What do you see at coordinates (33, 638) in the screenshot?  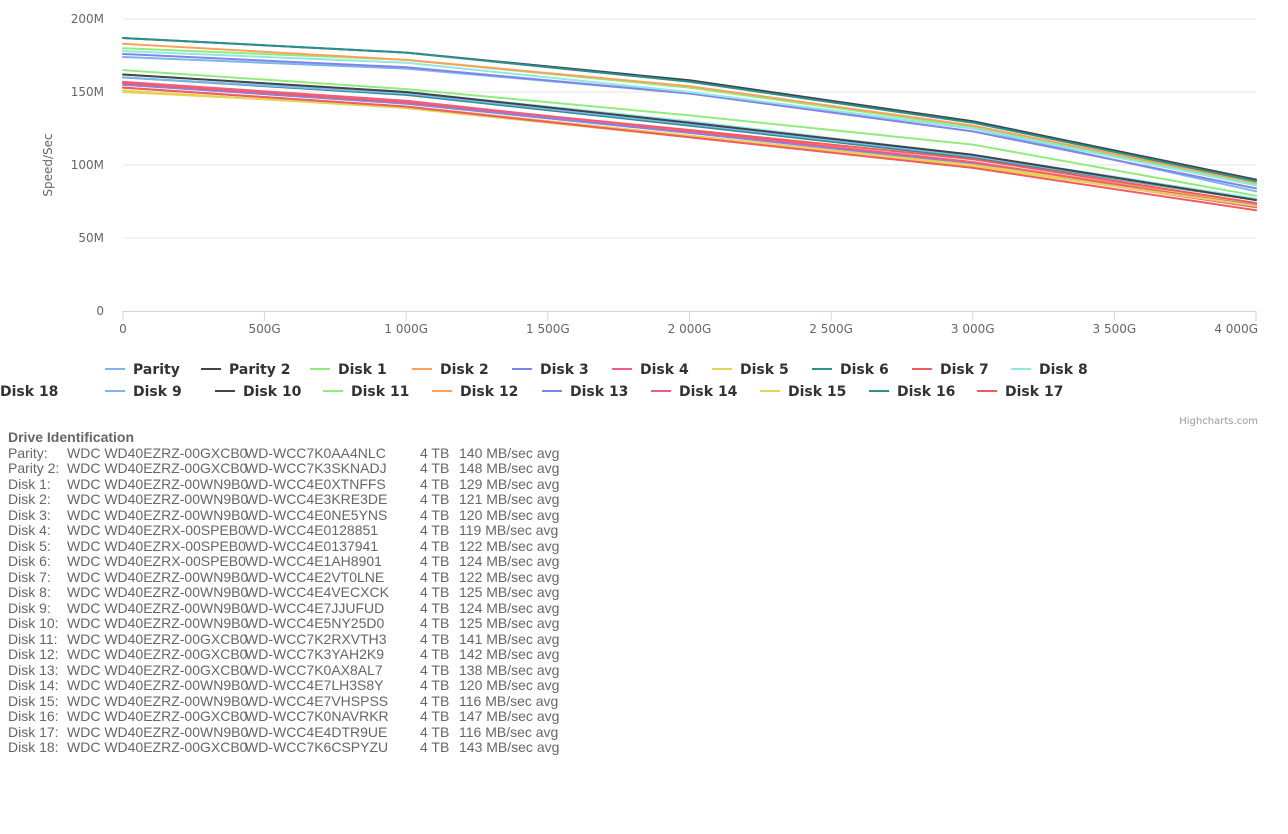 I see `drive-label: Disk 11:` at bounding box center [33, 638].